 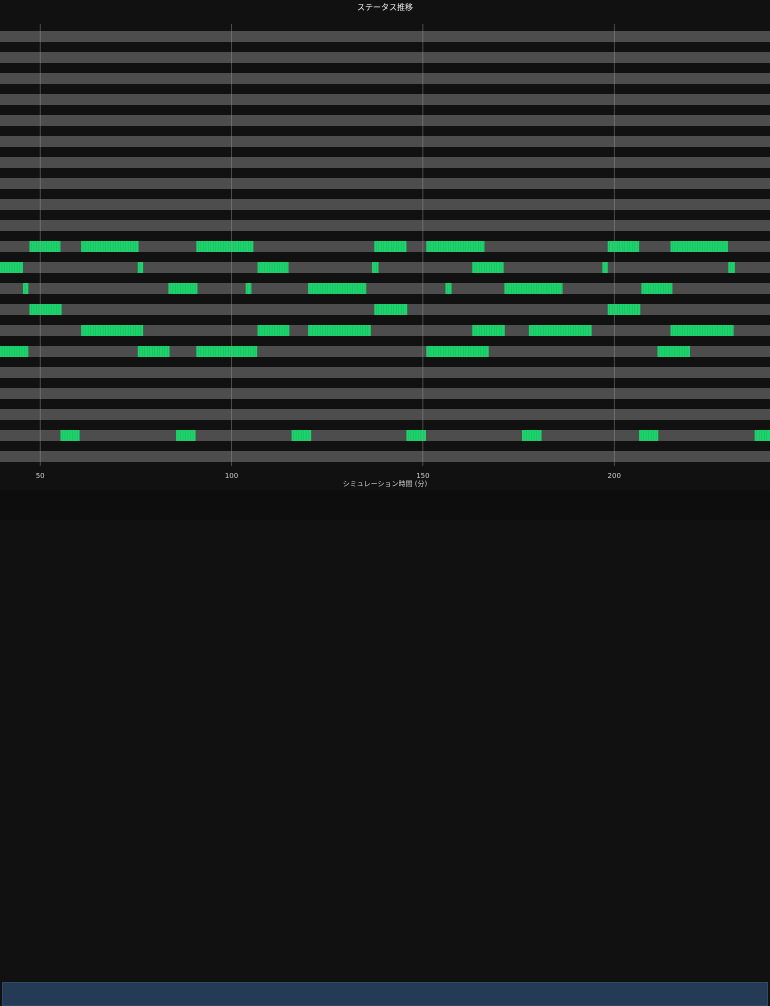 What do you see at coordinates (385, 484) in the screenshot?
I see `x-axis-label: シミュレーション時間 (分)` at bounding box center [385, 484].